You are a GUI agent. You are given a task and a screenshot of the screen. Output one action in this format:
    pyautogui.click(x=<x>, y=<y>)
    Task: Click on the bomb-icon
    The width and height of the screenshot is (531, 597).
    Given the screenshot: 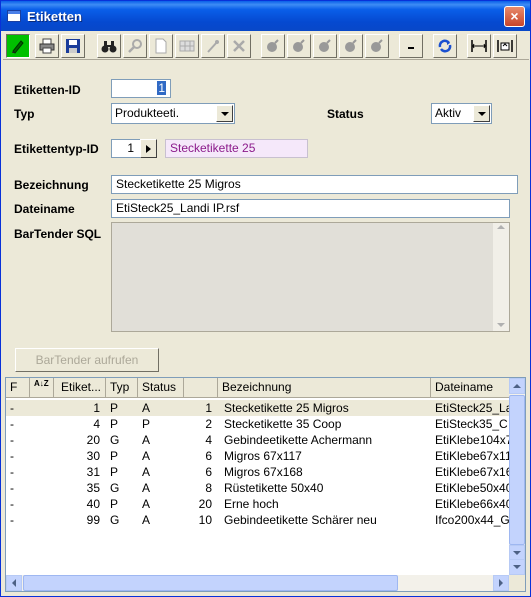 What is the action you would take?
    pyautogui.click(x=273, y=45)
    